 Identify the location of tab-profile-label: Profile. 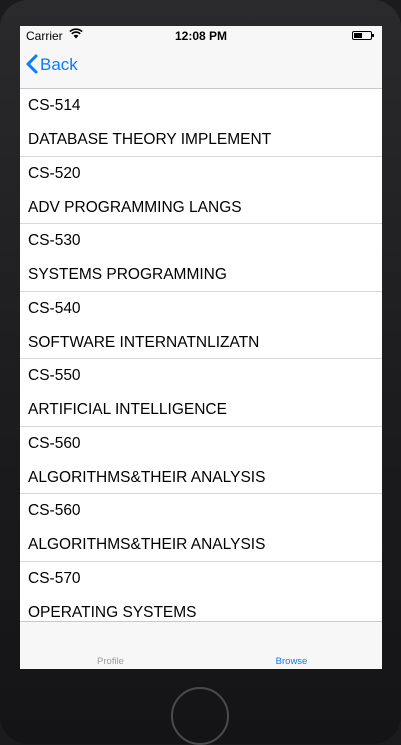
(110, 661).